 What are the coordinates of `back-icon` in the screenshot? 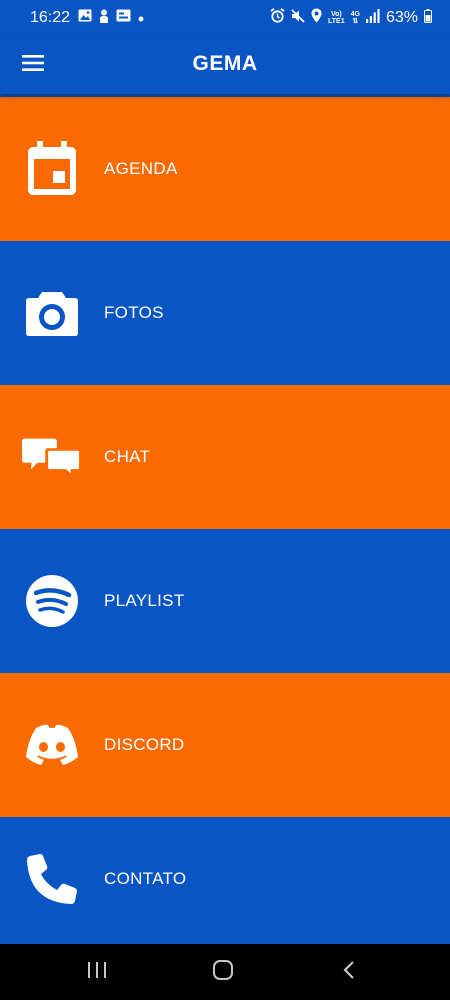 It's located at (349, 972).